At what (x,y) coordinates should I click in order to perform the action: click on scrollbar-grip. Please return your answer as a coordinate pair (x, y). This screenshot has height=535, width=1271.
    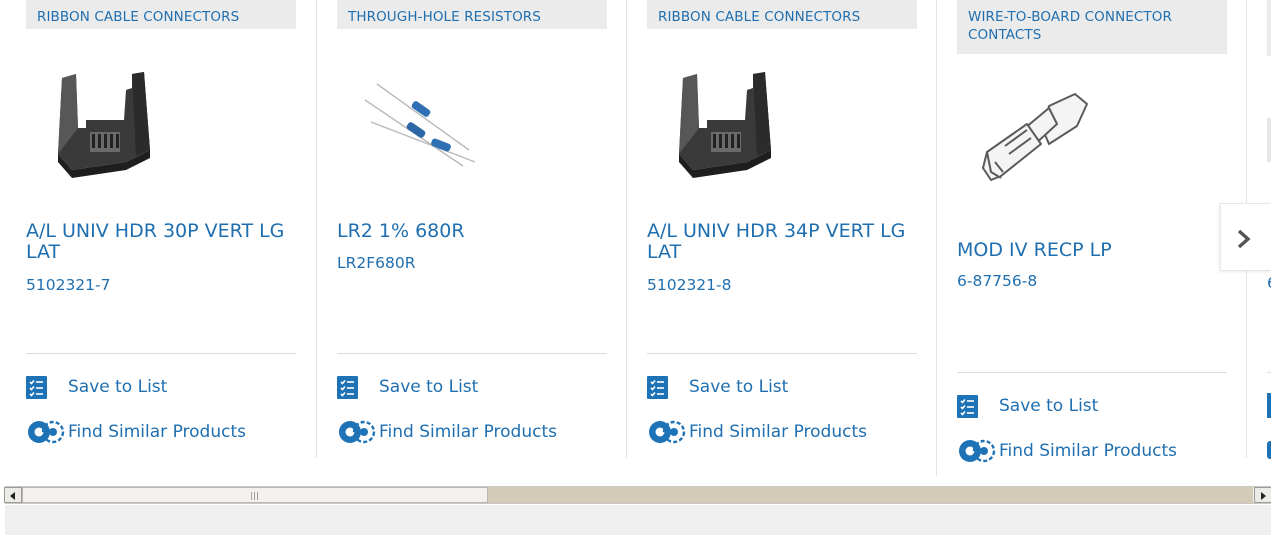
    Looking at the image, I should click on (255, 496).